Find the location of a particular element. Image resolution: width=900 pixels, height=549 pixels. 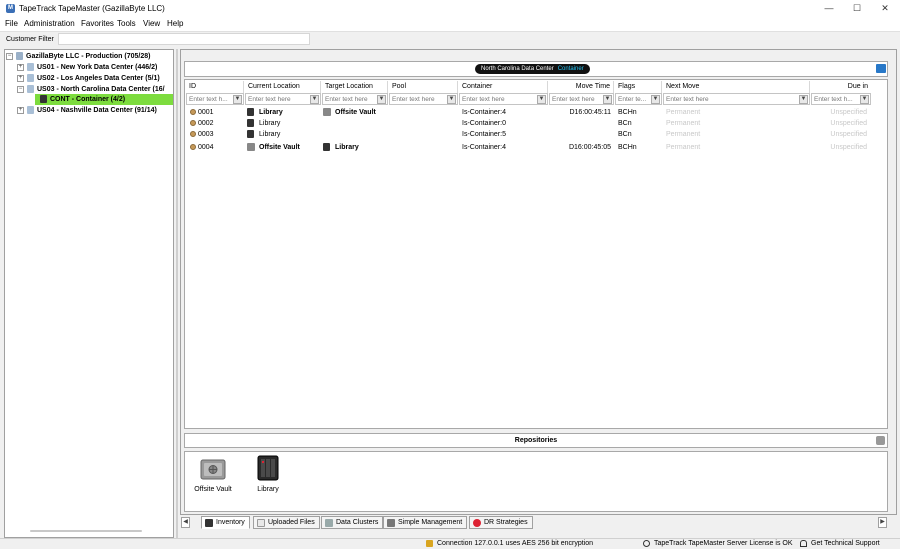

column-header-pool: Pool is located at coordinates (423, 87).